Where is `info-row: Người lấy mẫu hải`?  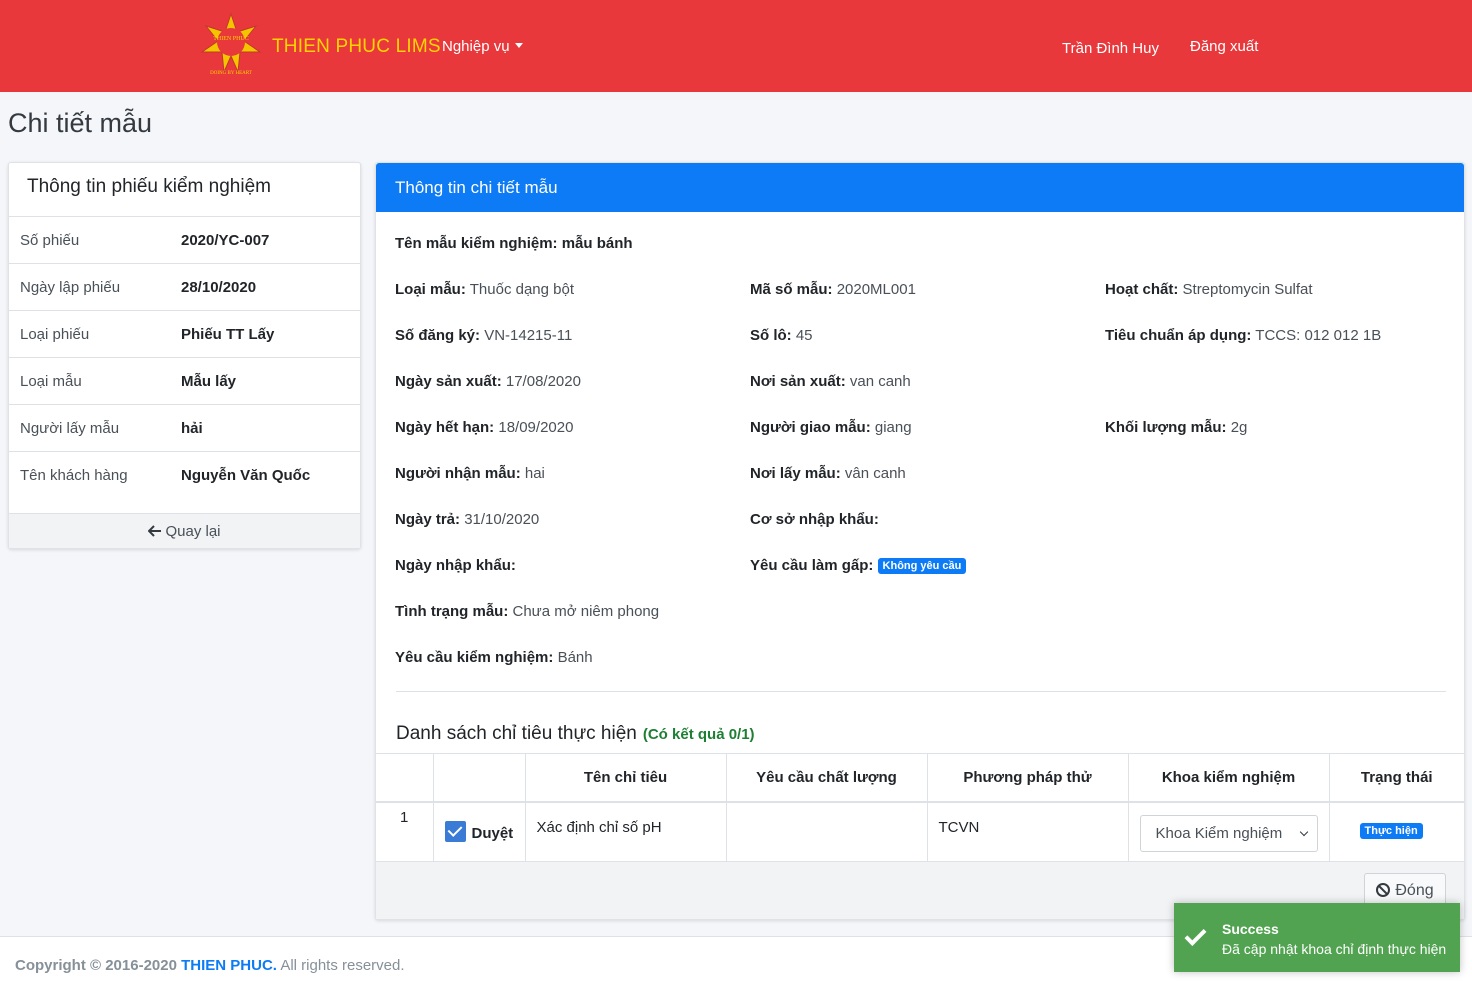 info-row: Người lấy mẫu hải is located at coordinates (184, 428).